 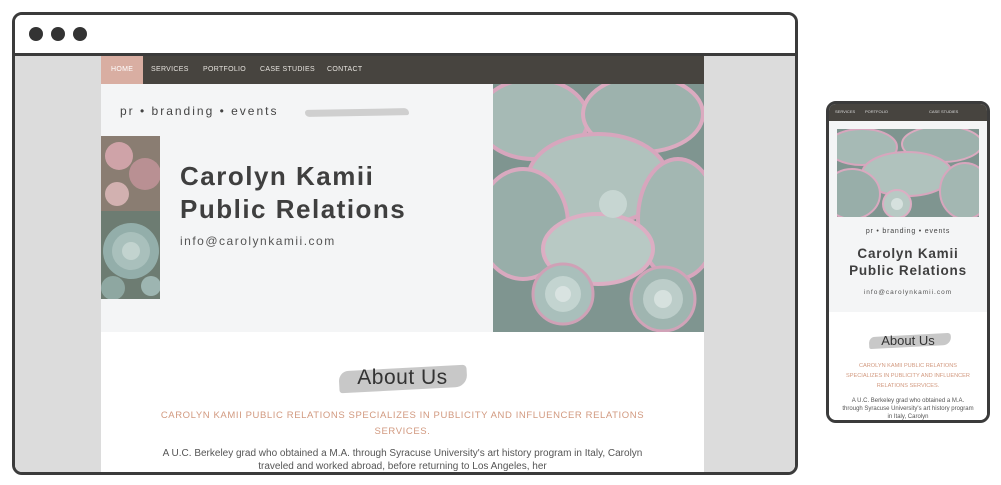 What do you see at coordinates (293, 209) in the screenshot?
I see `company-name-line2: Public Relations` at bounding box center [293, 209].